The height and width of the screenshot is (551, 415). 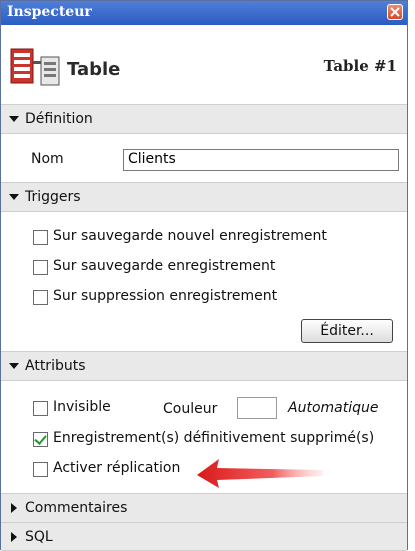 I want to click on color-swatch, so click(x=257, y=408).